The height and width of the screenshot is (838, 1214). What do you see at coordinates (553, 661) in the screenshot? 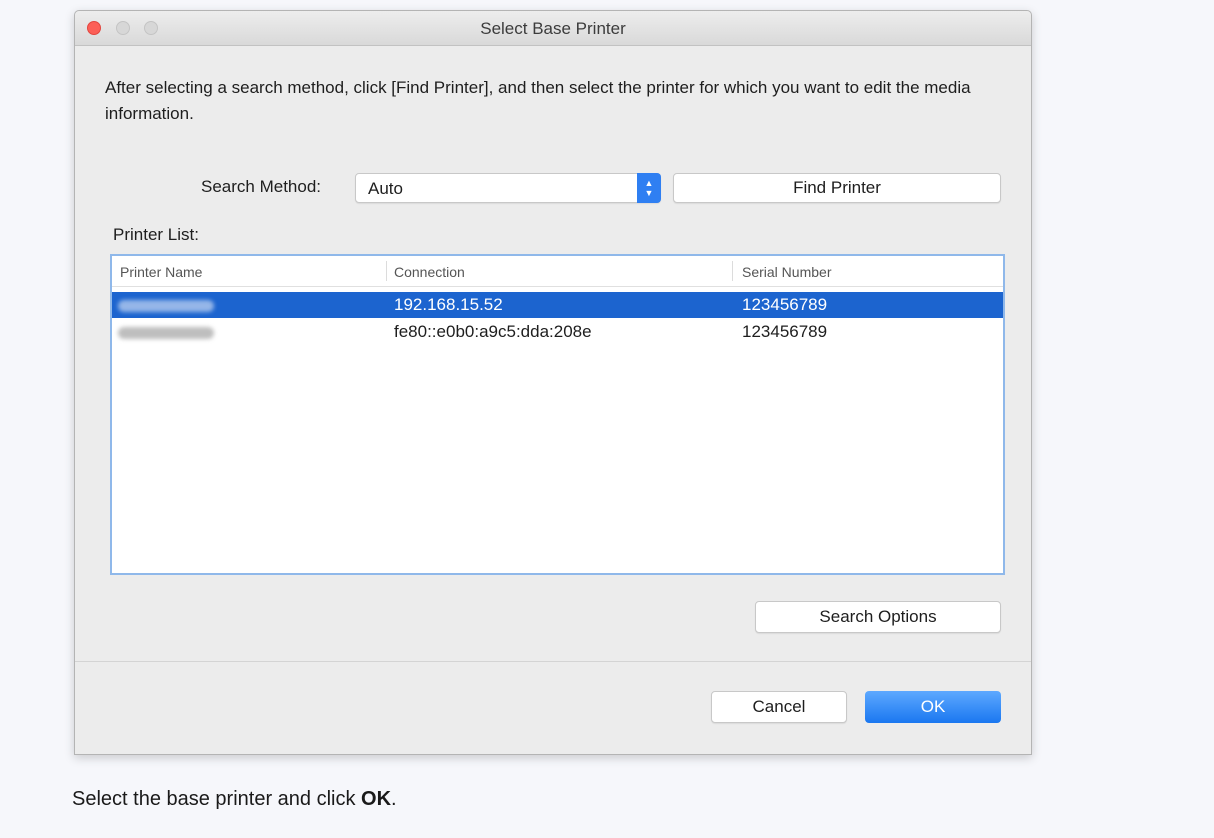
I see `footer-divider` at bounding box center [553, 661].